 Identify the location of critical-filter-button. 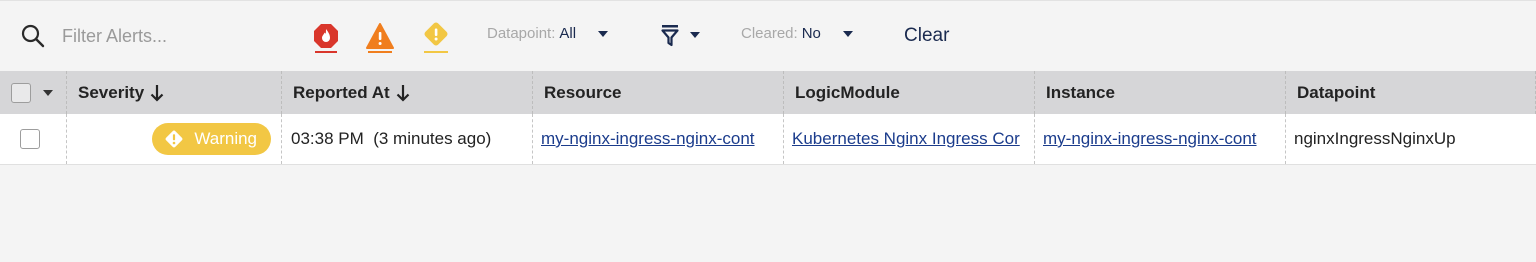
(326, 37).